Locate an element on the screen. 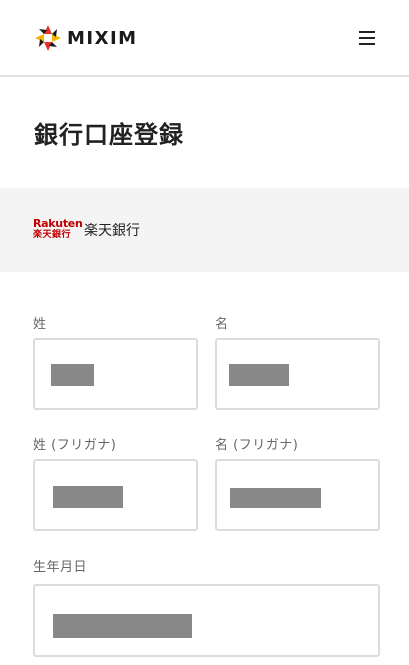 This screenshot has width=409, height=665. birth-date-label: 生年月日 is located at coordinates (60, 567).